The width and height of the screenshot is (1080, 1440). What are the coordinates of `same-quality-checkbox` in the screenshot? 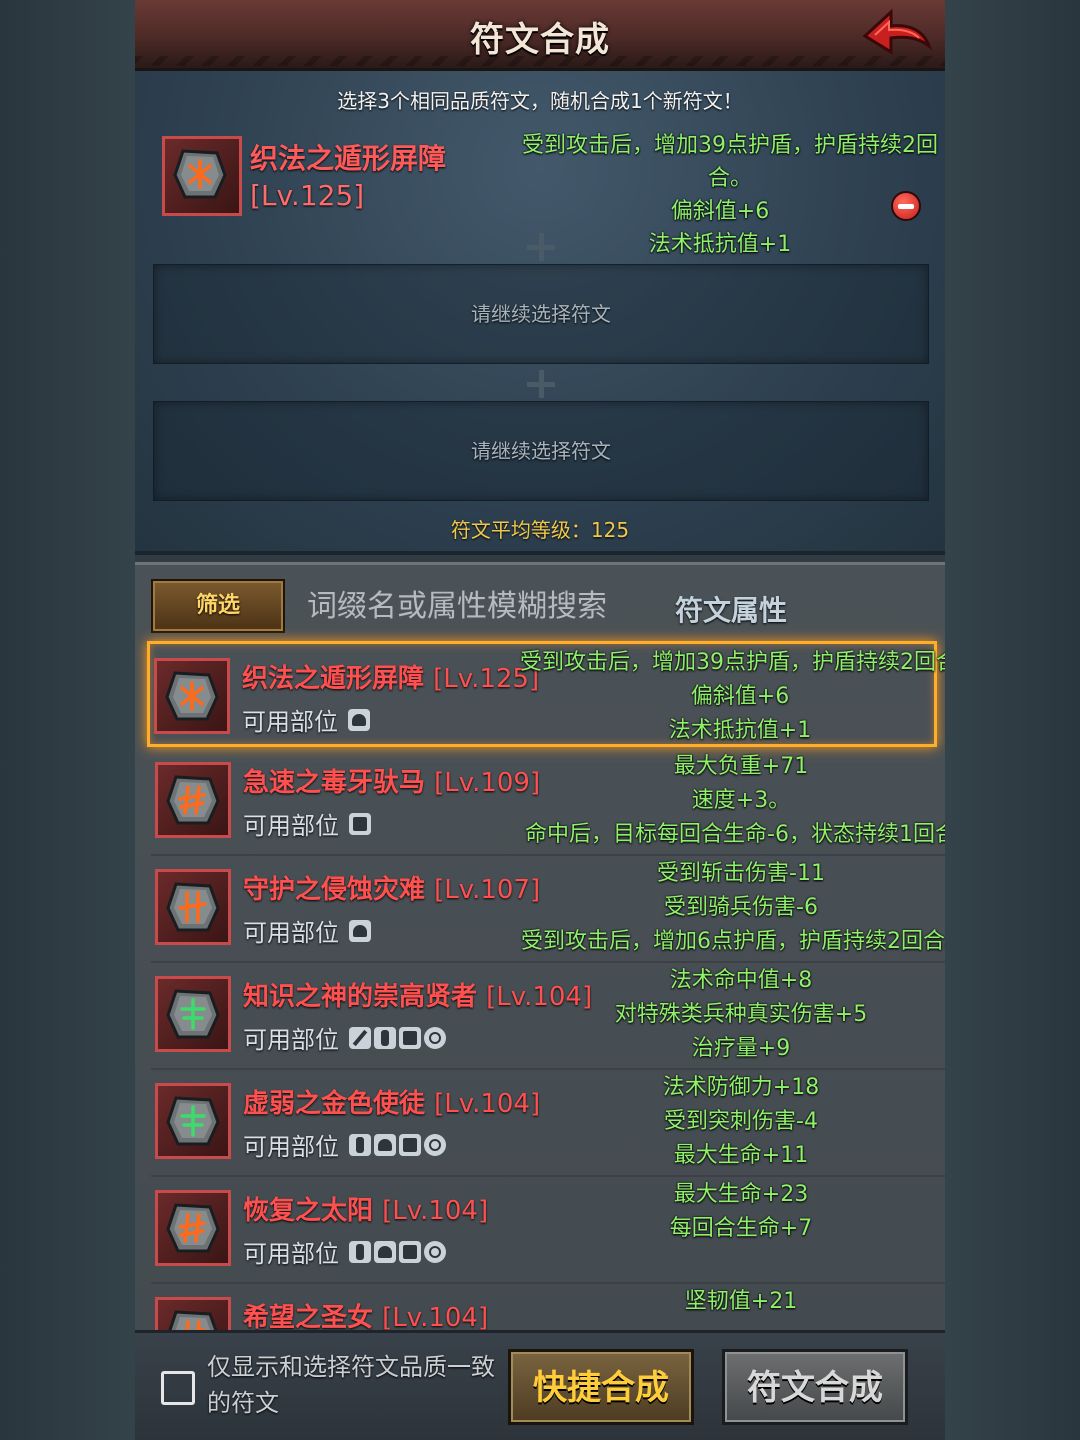 It's located at (178, 1388).